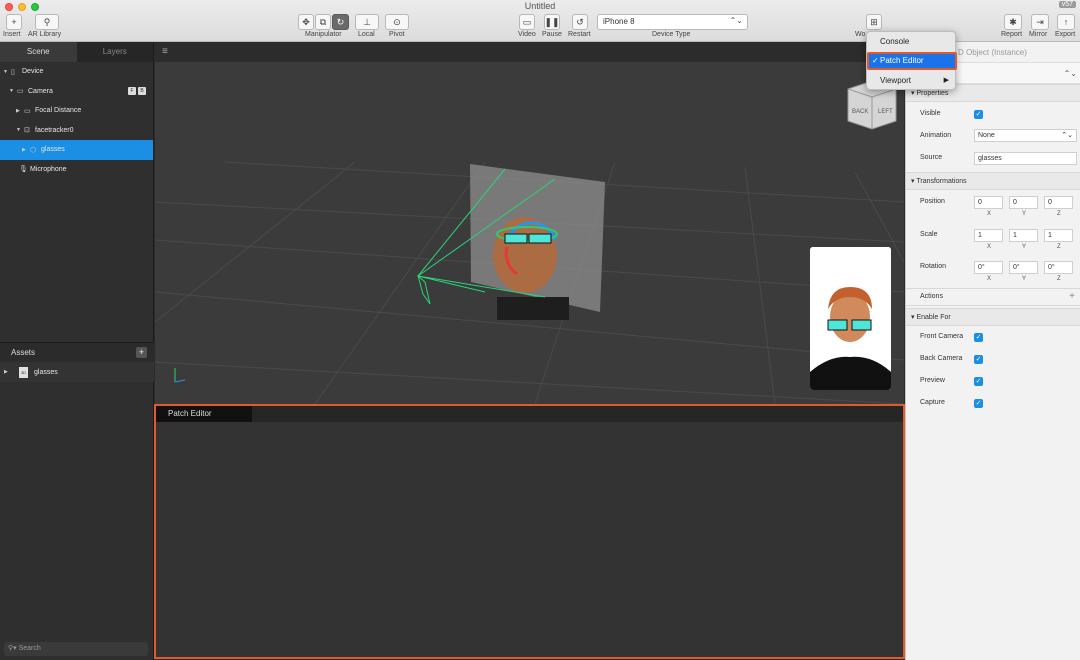 This screenshot has height=660, width=1080. I want to click on position-z-field: 0, so click(1058, 202).